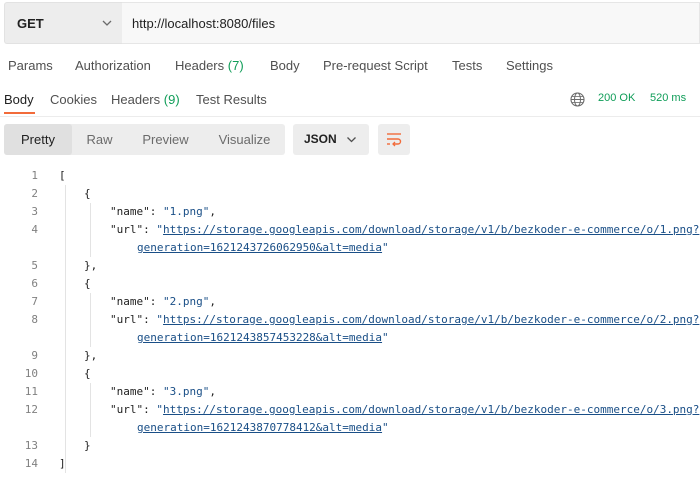 The width and height of the screenshot is (700, 480). I want to click on tab-response-body: Body, so click(19, 99).